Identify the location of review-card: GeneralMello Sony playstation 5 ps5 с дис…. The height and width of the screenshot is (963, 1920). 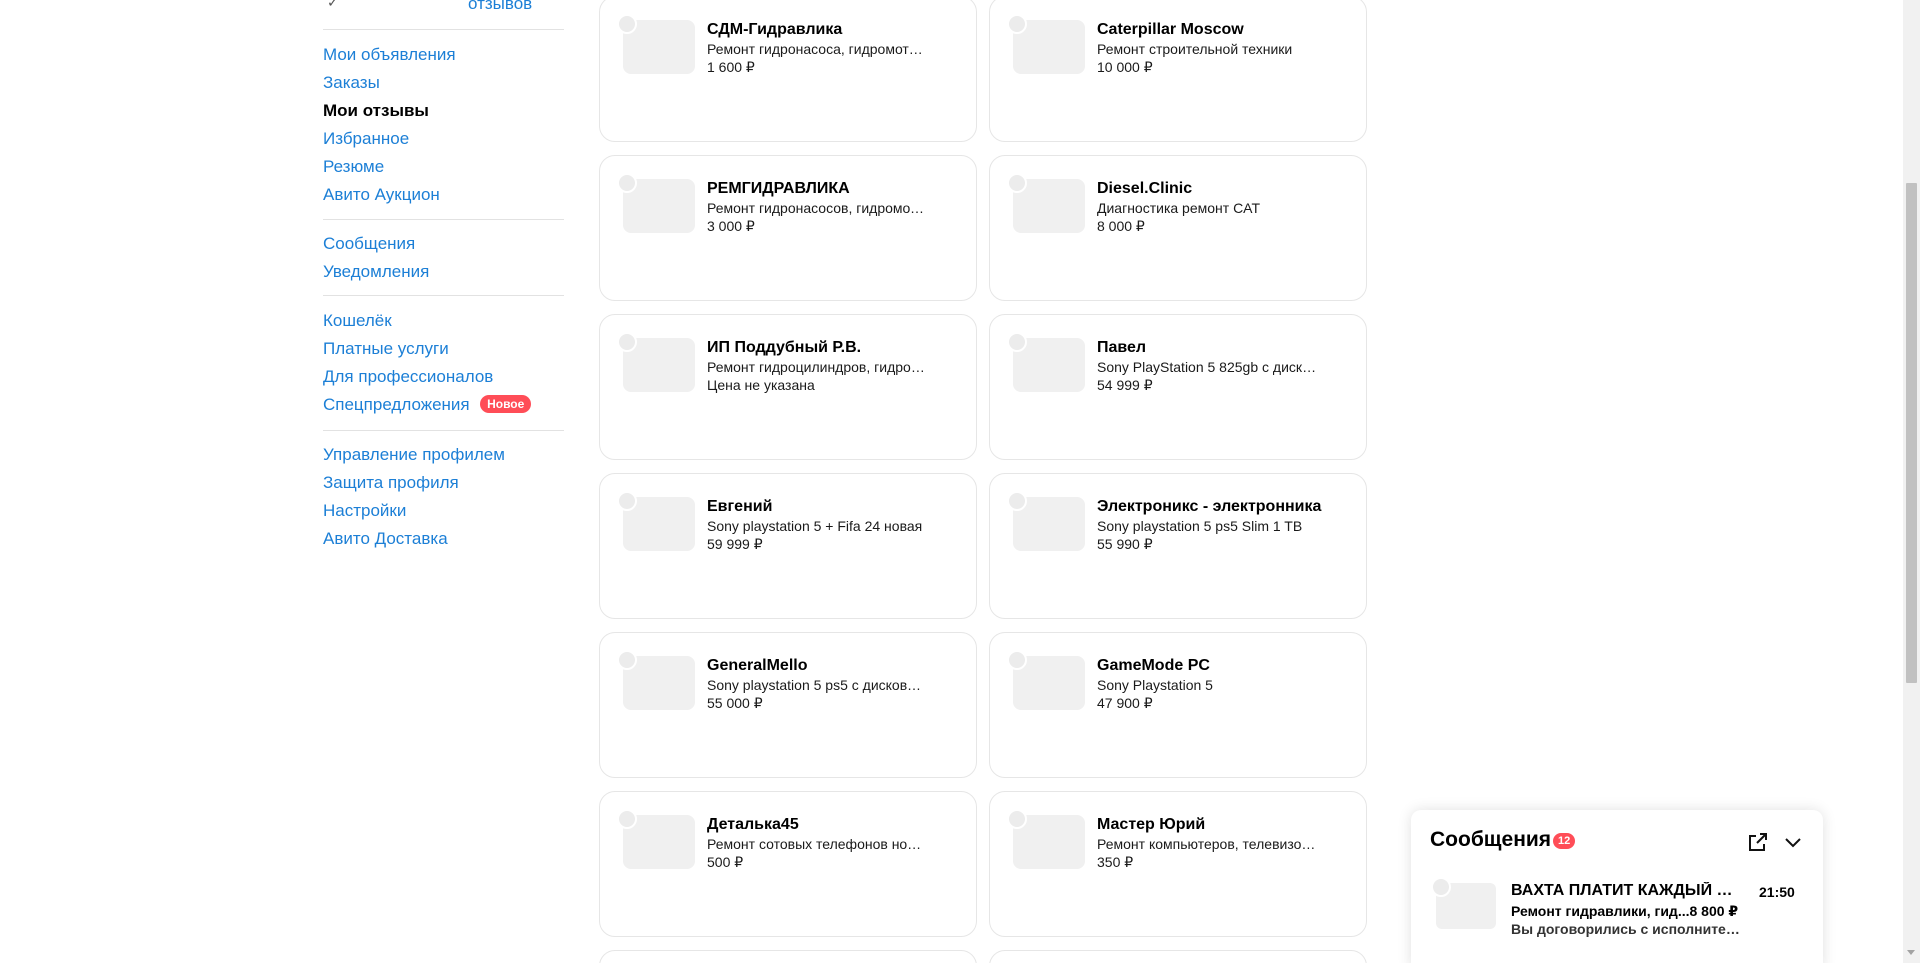
(788, 705).